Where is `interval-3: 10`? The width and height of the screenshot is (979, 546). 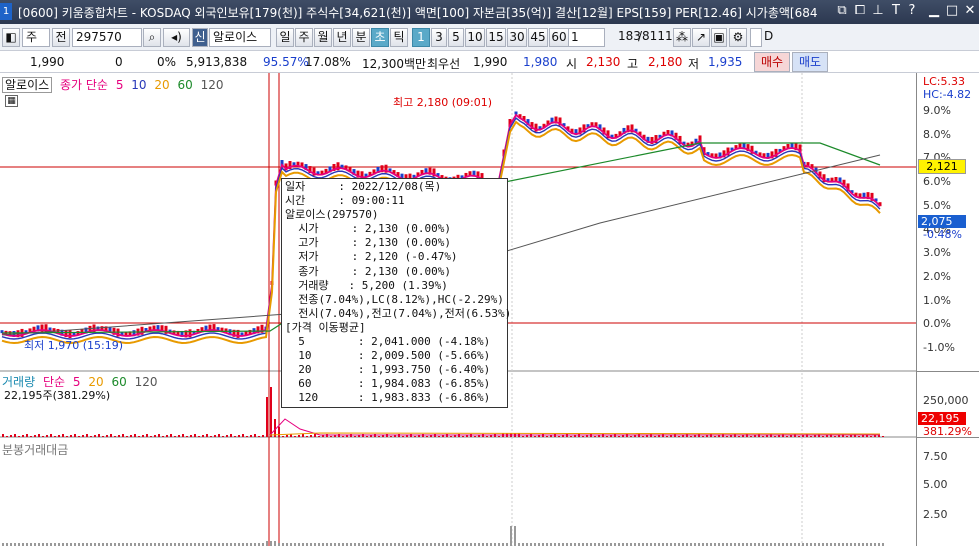 interval-3: 10 is located at coordinates (475, 37).